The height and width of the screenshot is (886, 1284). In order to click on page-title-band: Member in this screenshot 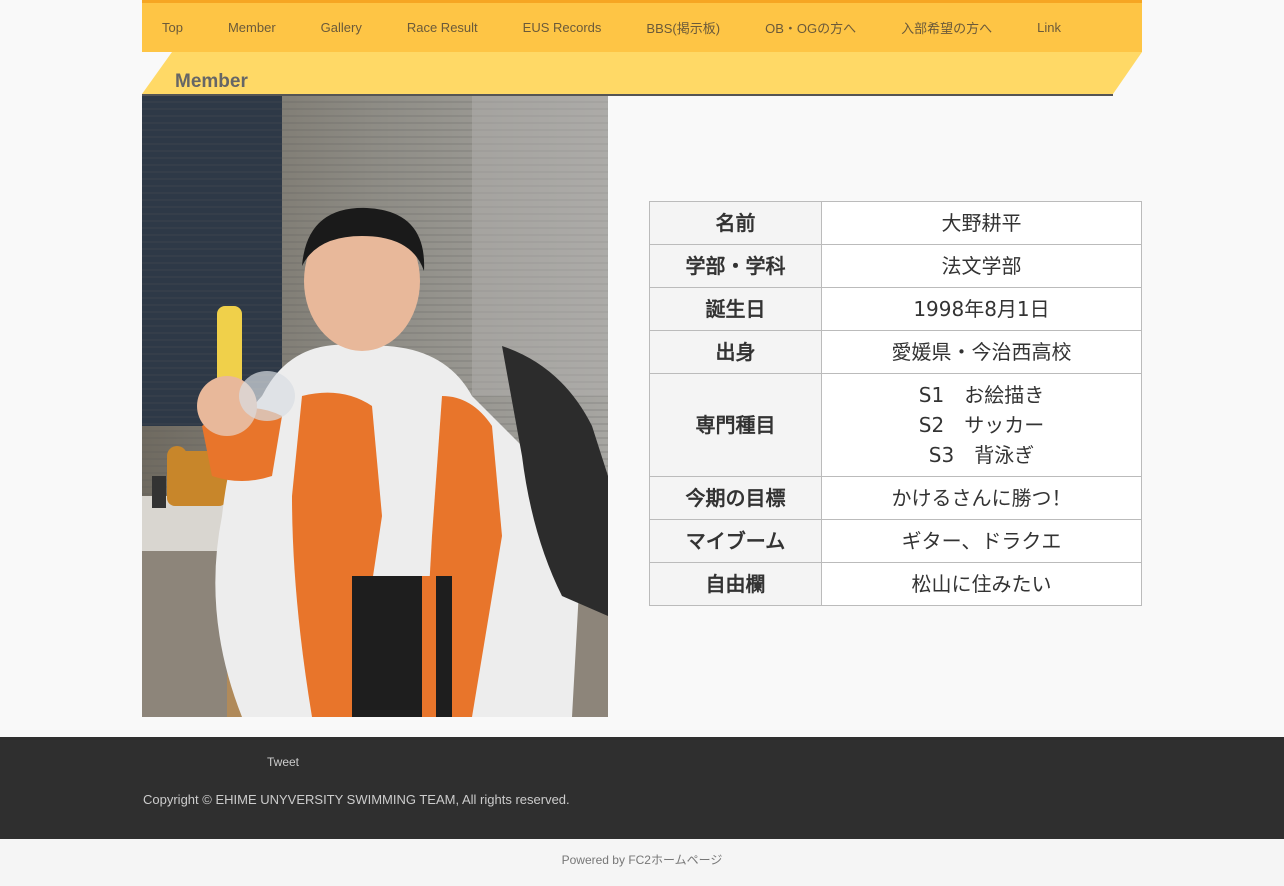, I will do `click(642, 74)`.